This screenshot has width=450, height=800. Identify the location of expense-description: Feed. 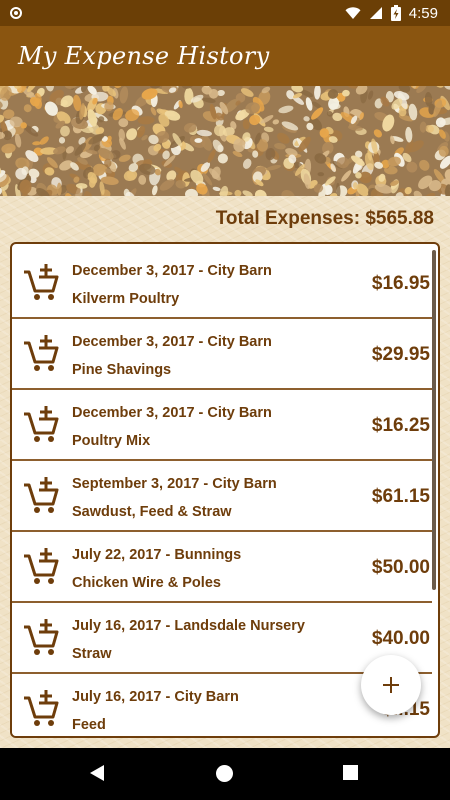
(89, 725).